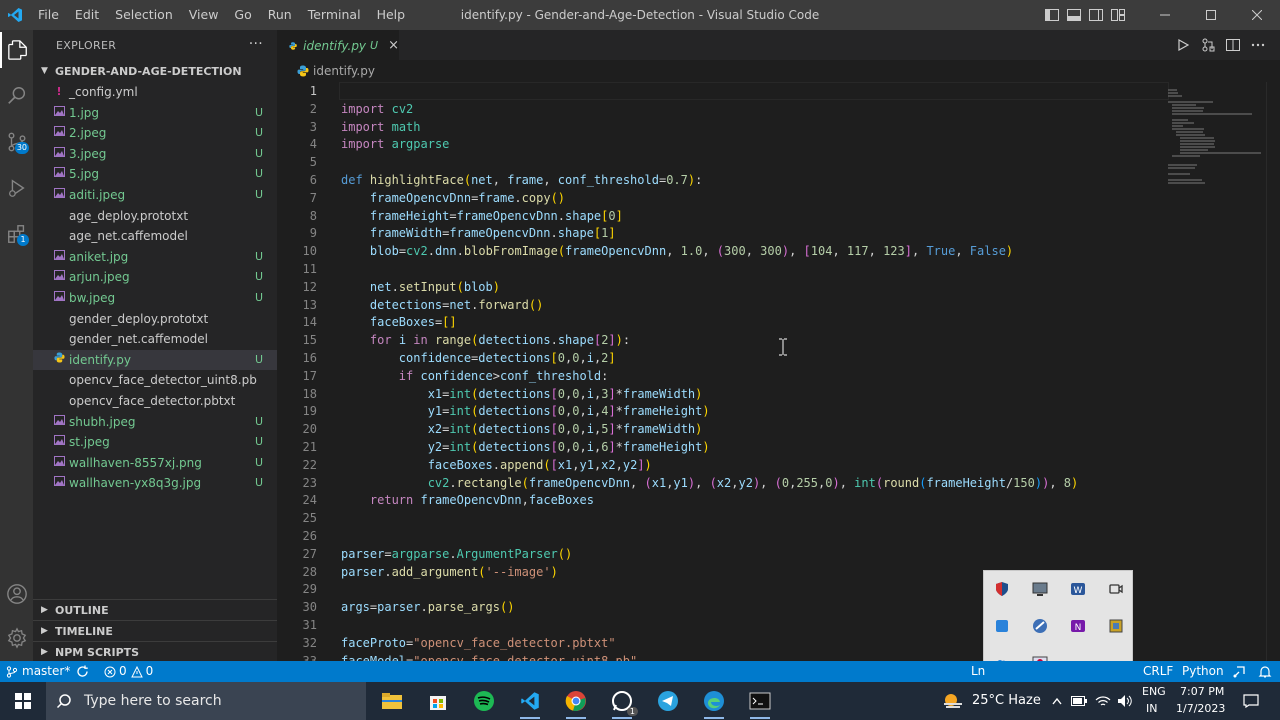  What do you see at coordinates (16, 142) in the screenshot?
I see `source-control-icon: 30` at bounding box center [16, 142].